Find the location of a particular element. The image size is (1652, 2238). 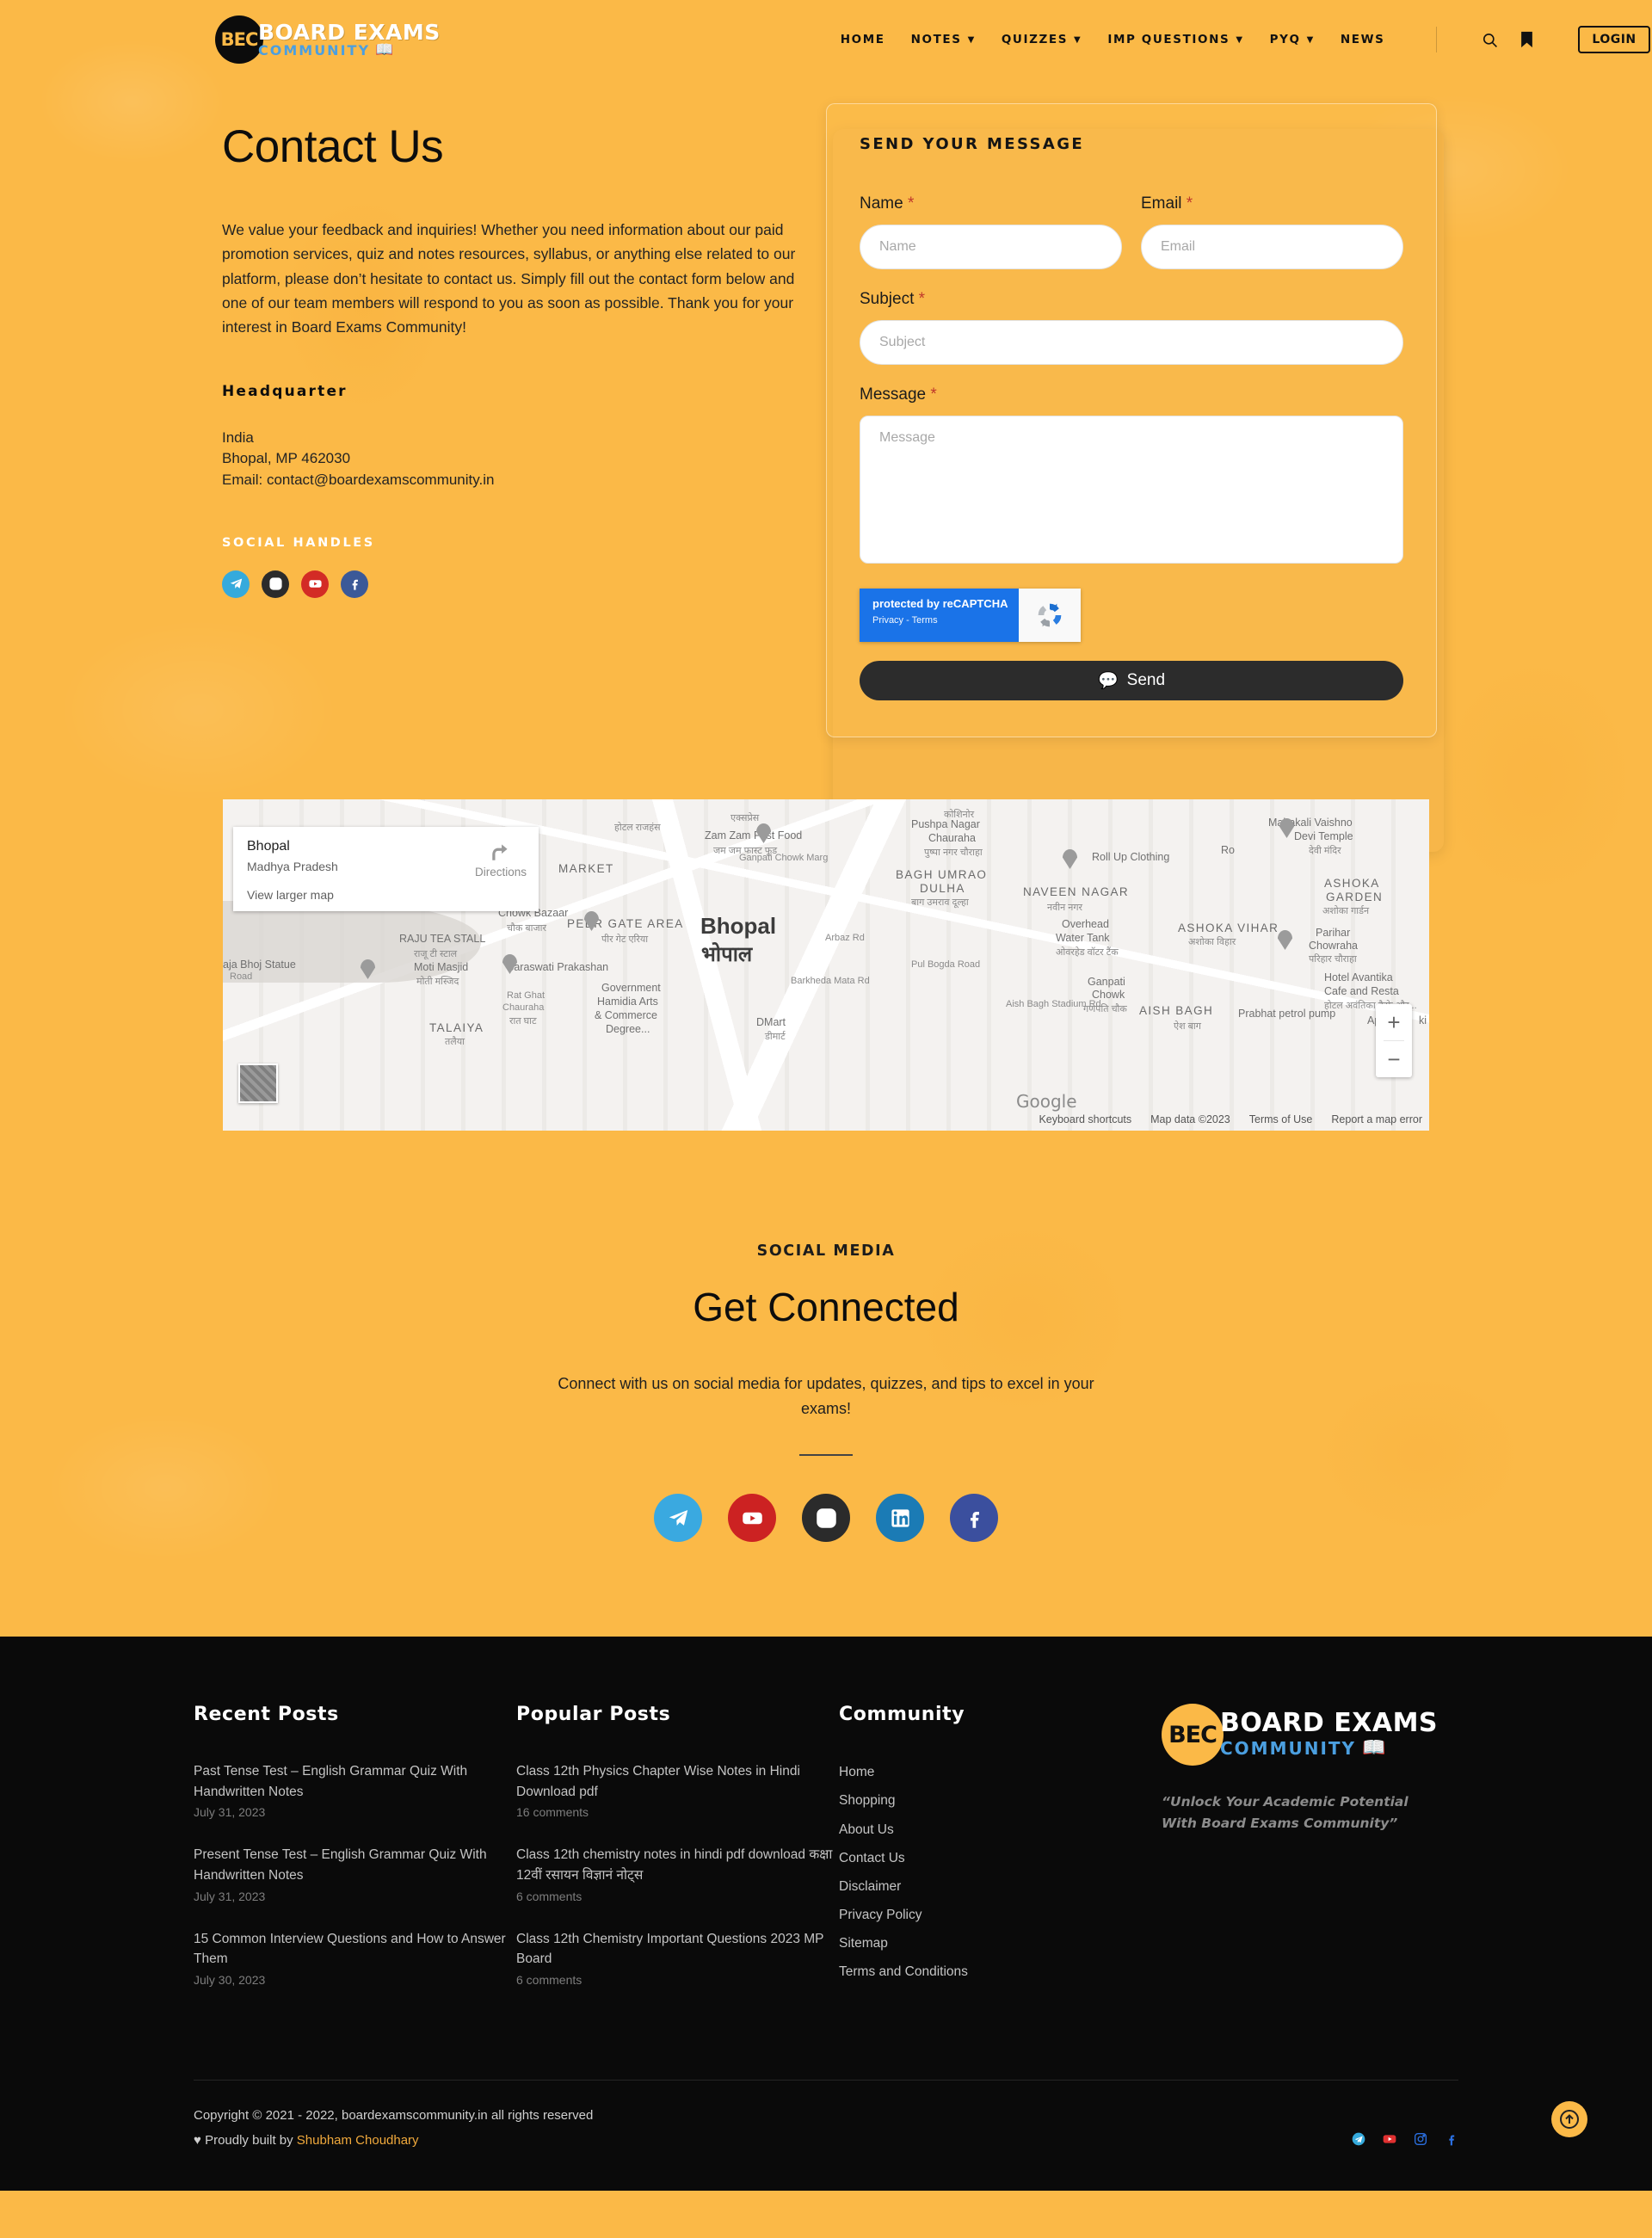

name-label: Name * is located at coordinates (991, 203).